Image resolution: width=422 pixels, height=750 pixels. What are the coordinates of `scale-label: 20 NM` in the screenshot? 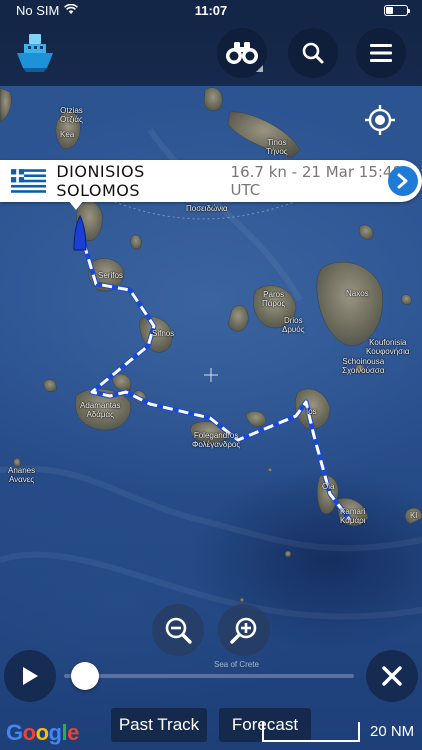 It's located at (392, 731).